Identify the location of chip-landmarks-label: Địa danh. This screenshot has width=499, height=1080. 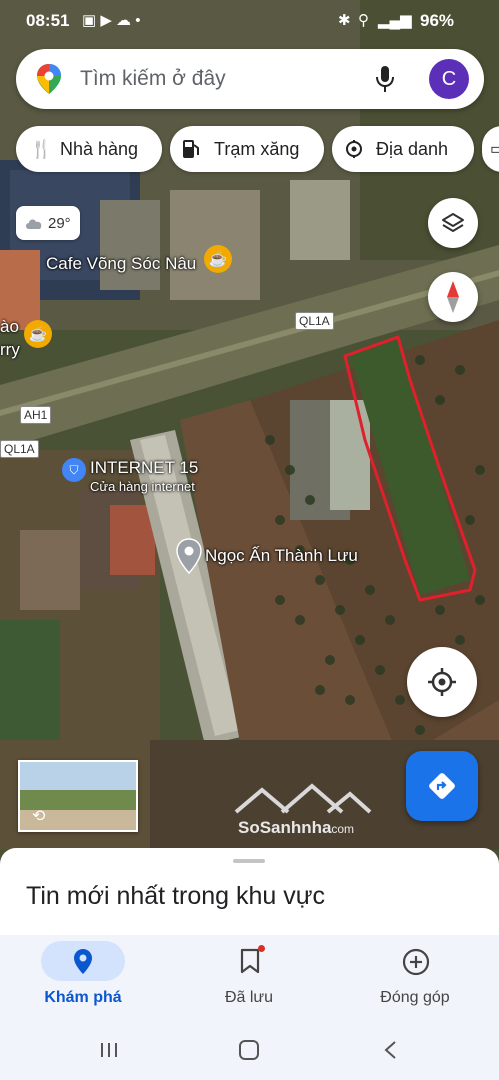
(412, 148).